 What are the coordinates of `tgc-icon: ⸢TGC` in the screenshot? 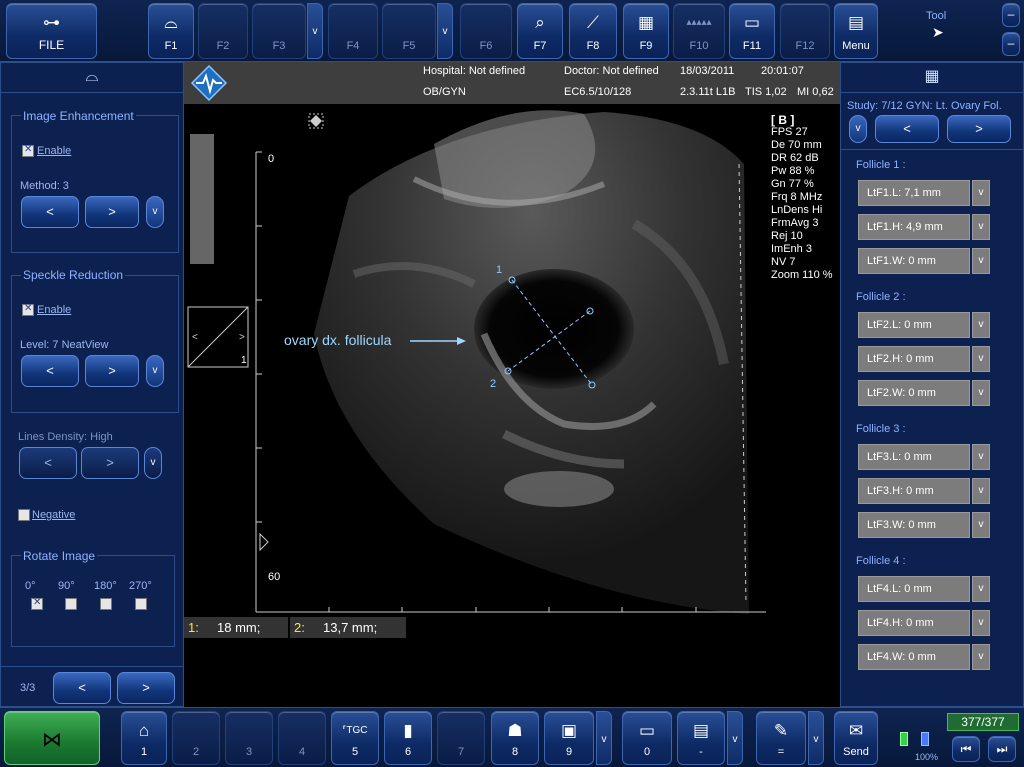 It's located at (355, 730).